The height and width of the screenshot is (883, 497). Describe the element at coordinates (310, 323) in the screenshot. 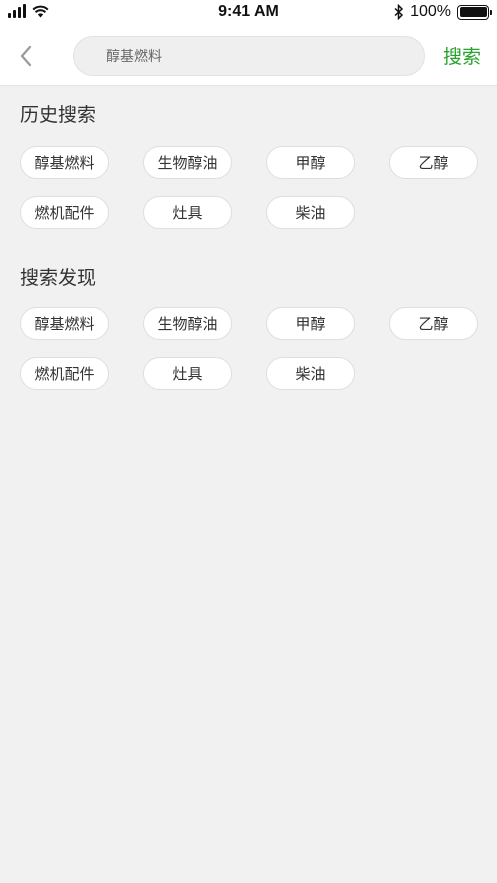

I see `discover-tag: 甲醇` at that location.